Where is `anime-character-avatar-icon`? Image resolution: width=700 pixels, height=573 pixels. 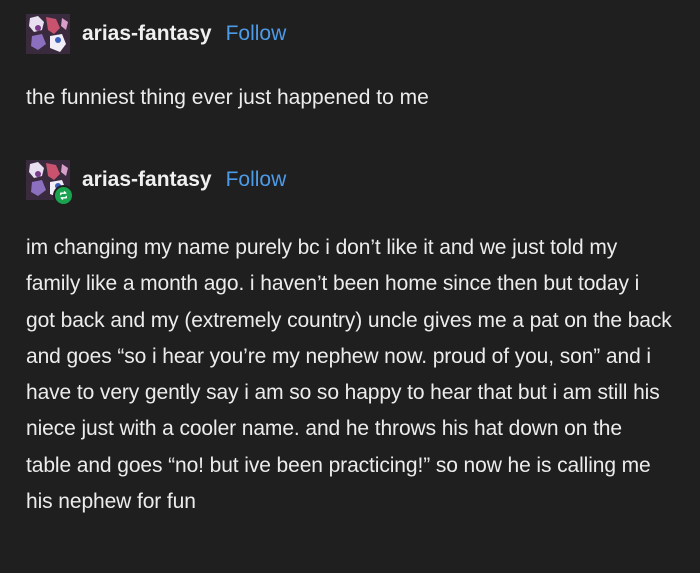
anime-character-avatar-icon is located at coordinates (48, 34).